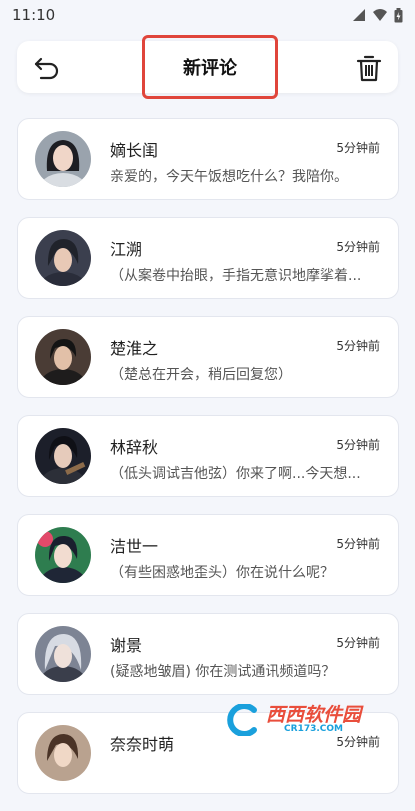  Describe the element at coordinates (208, 555) in the screenshot. I see `comment-card: 洁世一 5分钟前 （有些困惑地歪头）你在说什么呢？` at that location.